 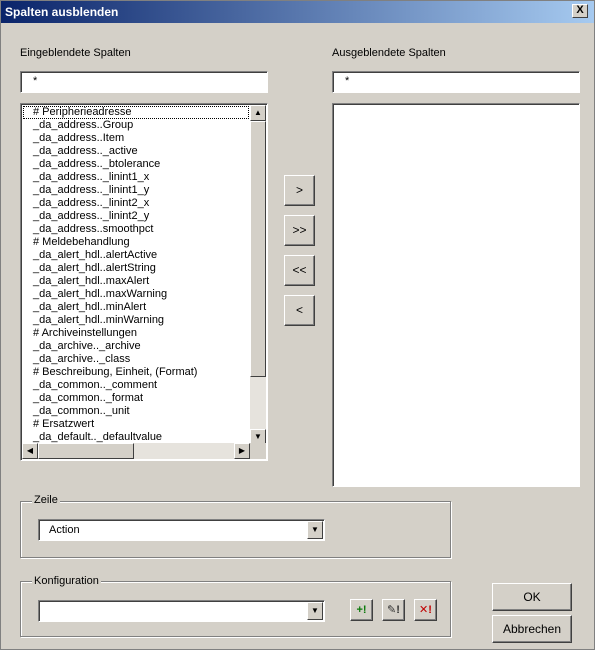 What do you see at coordinates (136, 451) in the screenshot?
I see `visible-columns-horizontal-scrollbar: ◀ ▶` at bounding box center [136, 451].